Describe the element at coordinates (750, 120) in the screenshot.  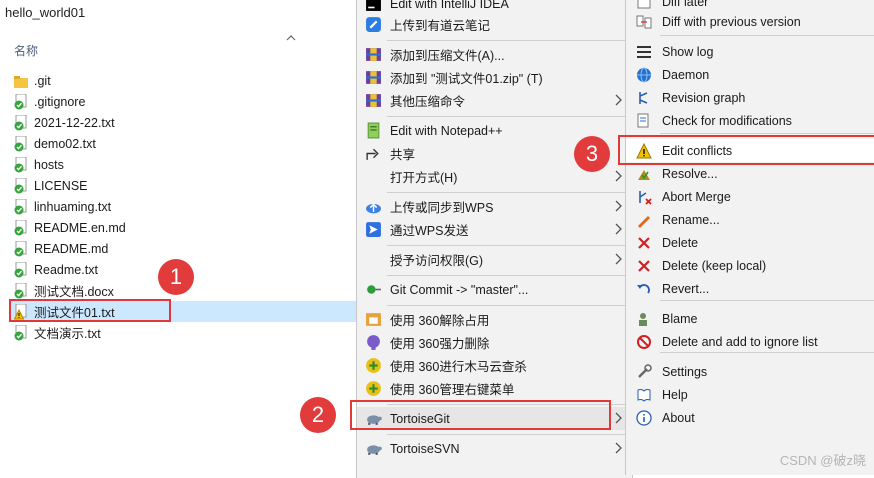
I see `menu-item-check-modifications: Check for modifications` at that location.